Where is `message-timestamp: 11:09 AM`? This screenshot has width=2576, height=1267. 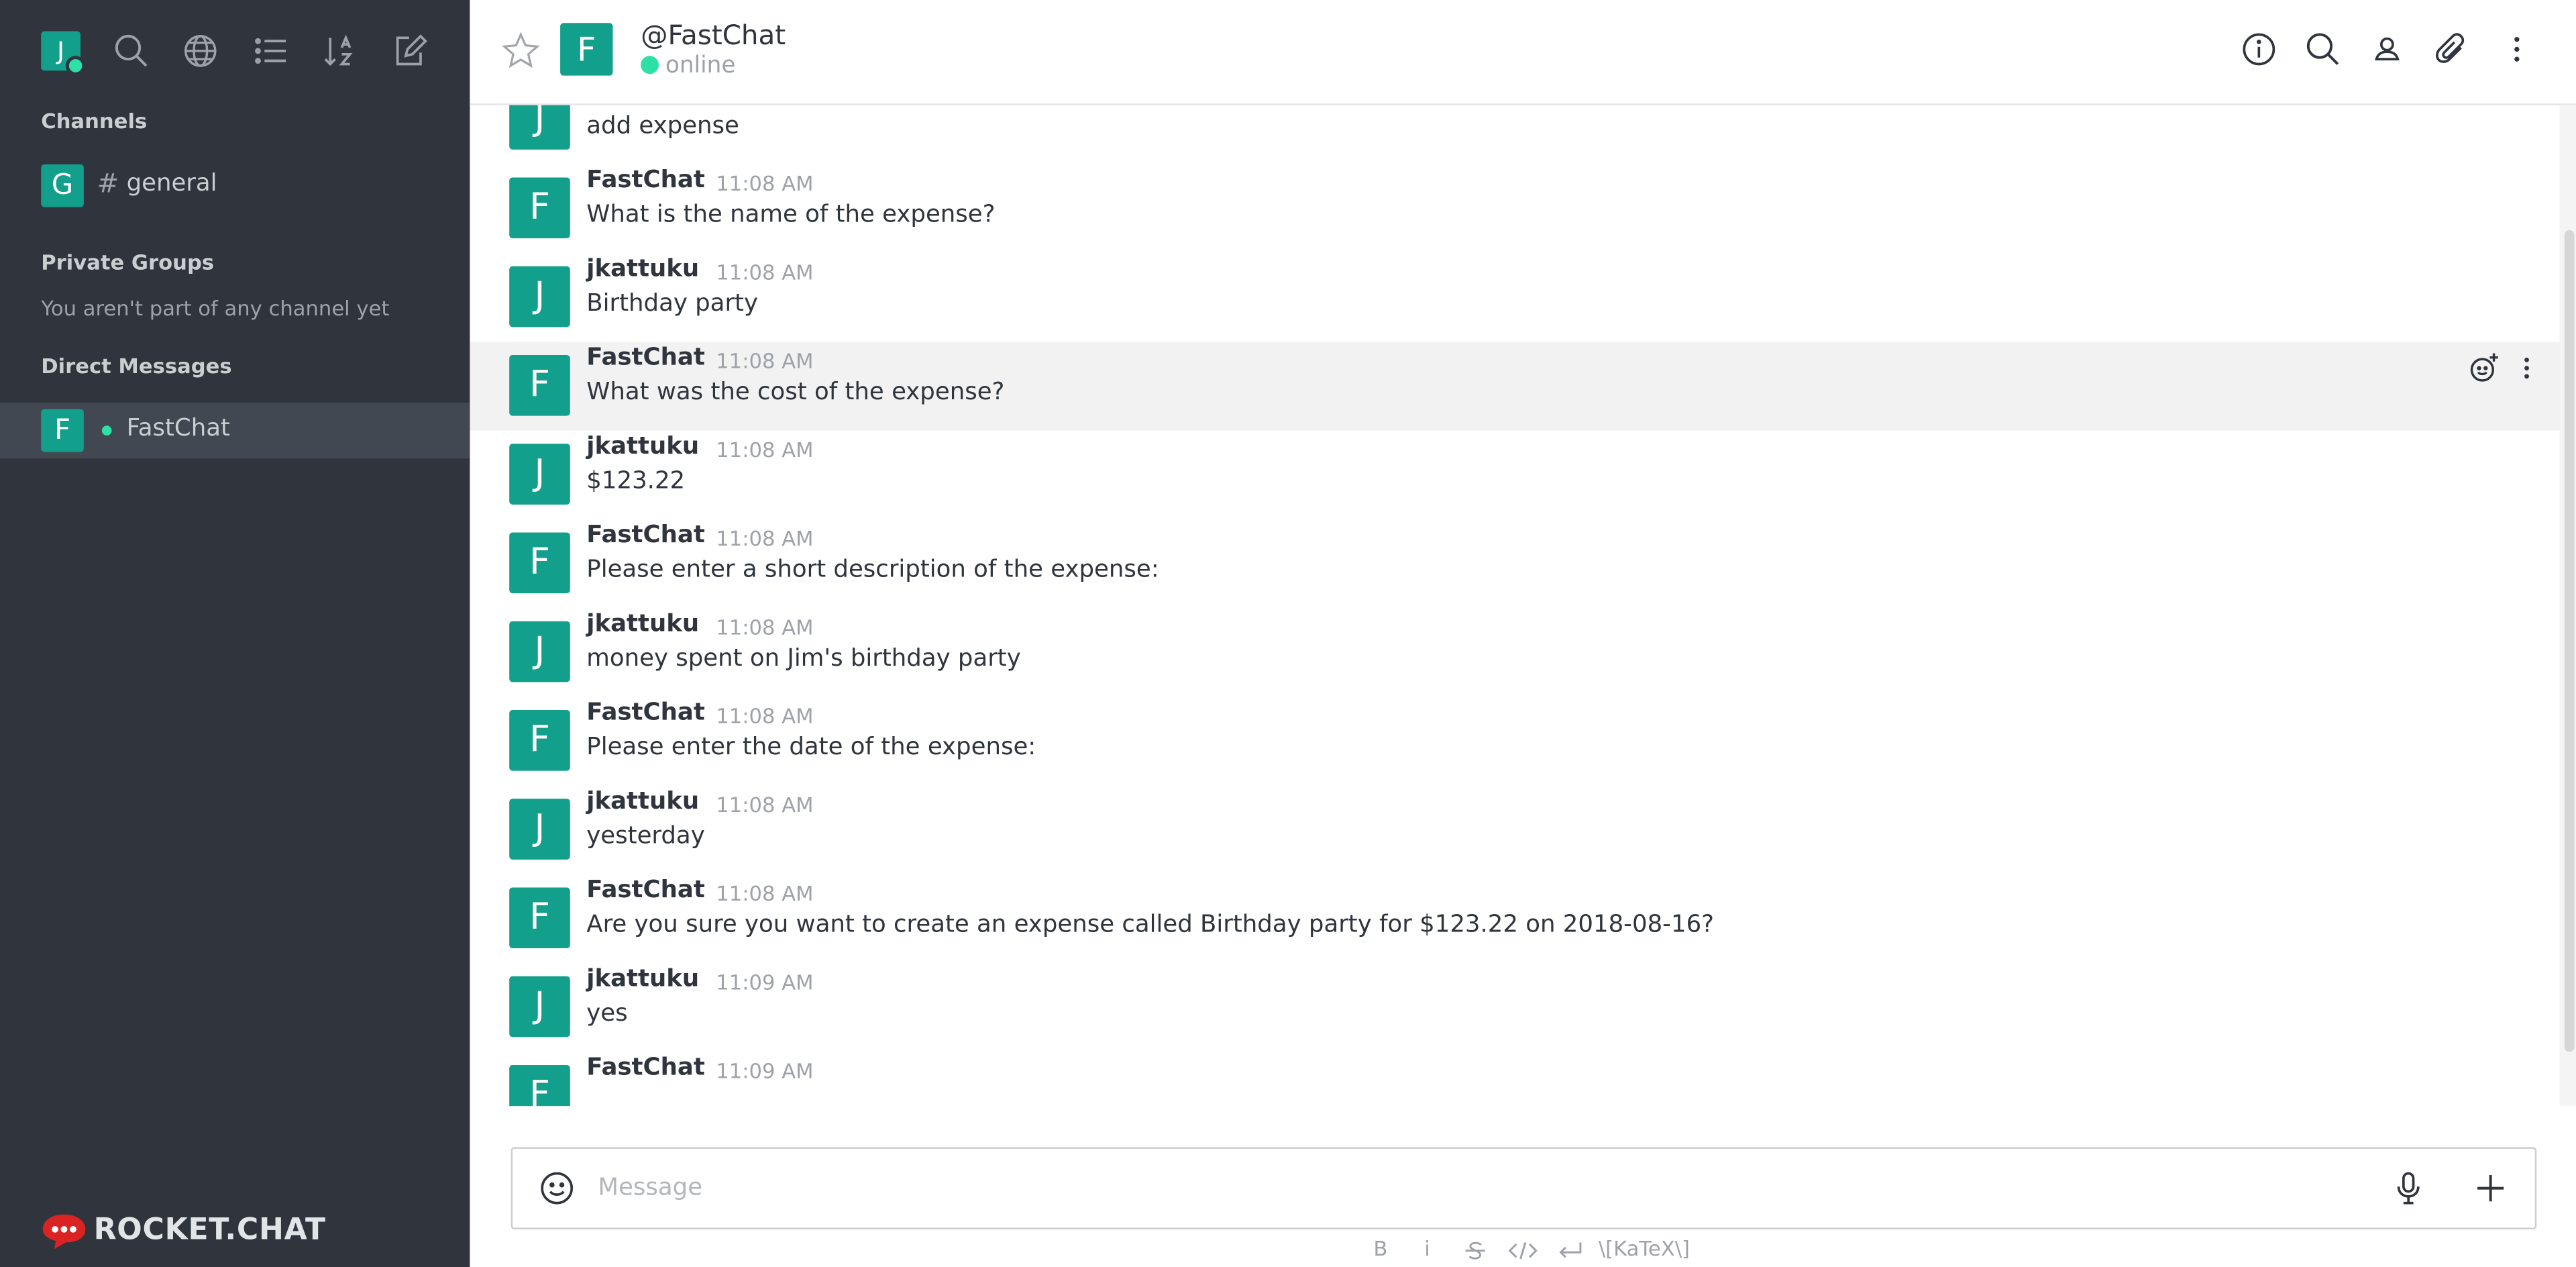 message-timestamp: 11:09 AM is located at coordinates (765, 1070).